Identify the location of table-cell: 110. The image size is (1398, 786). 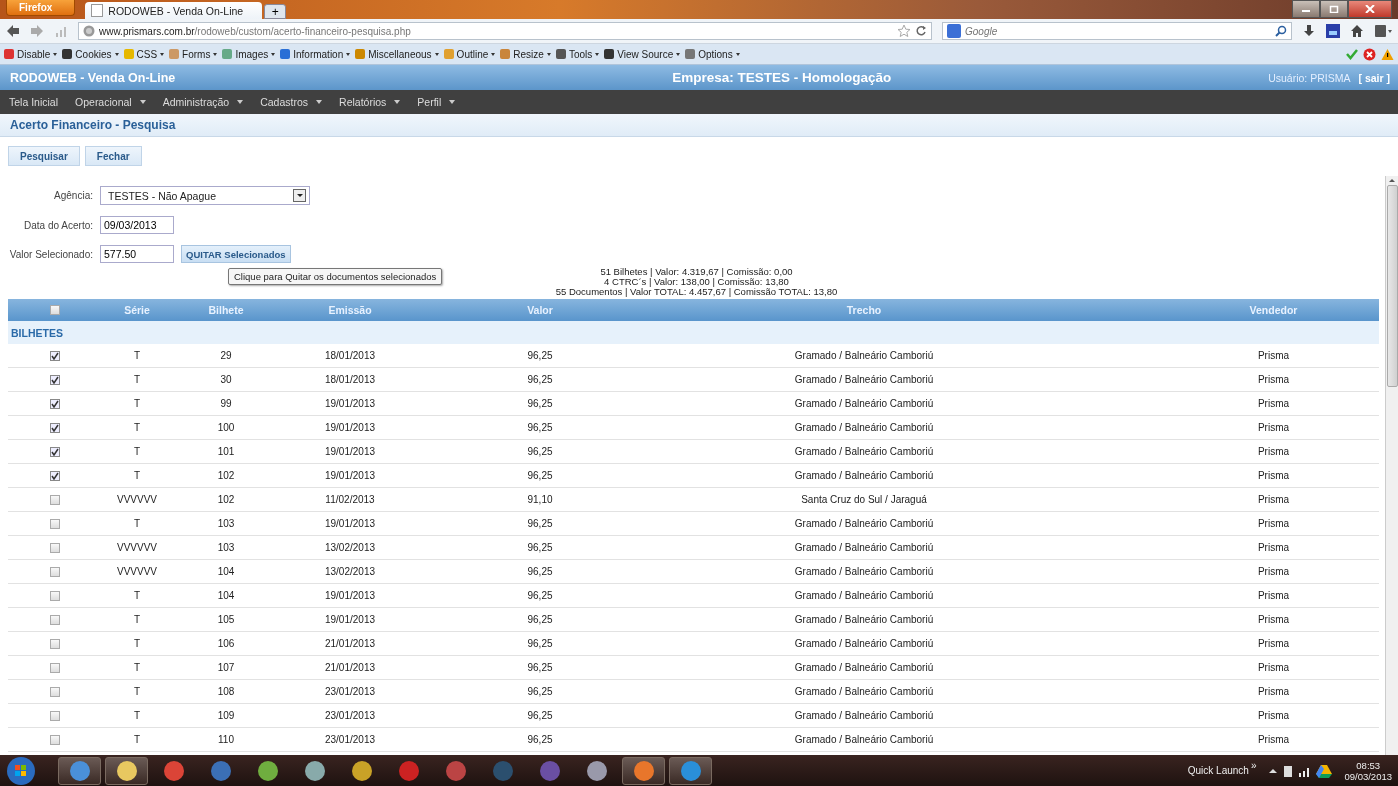
(226, 739).